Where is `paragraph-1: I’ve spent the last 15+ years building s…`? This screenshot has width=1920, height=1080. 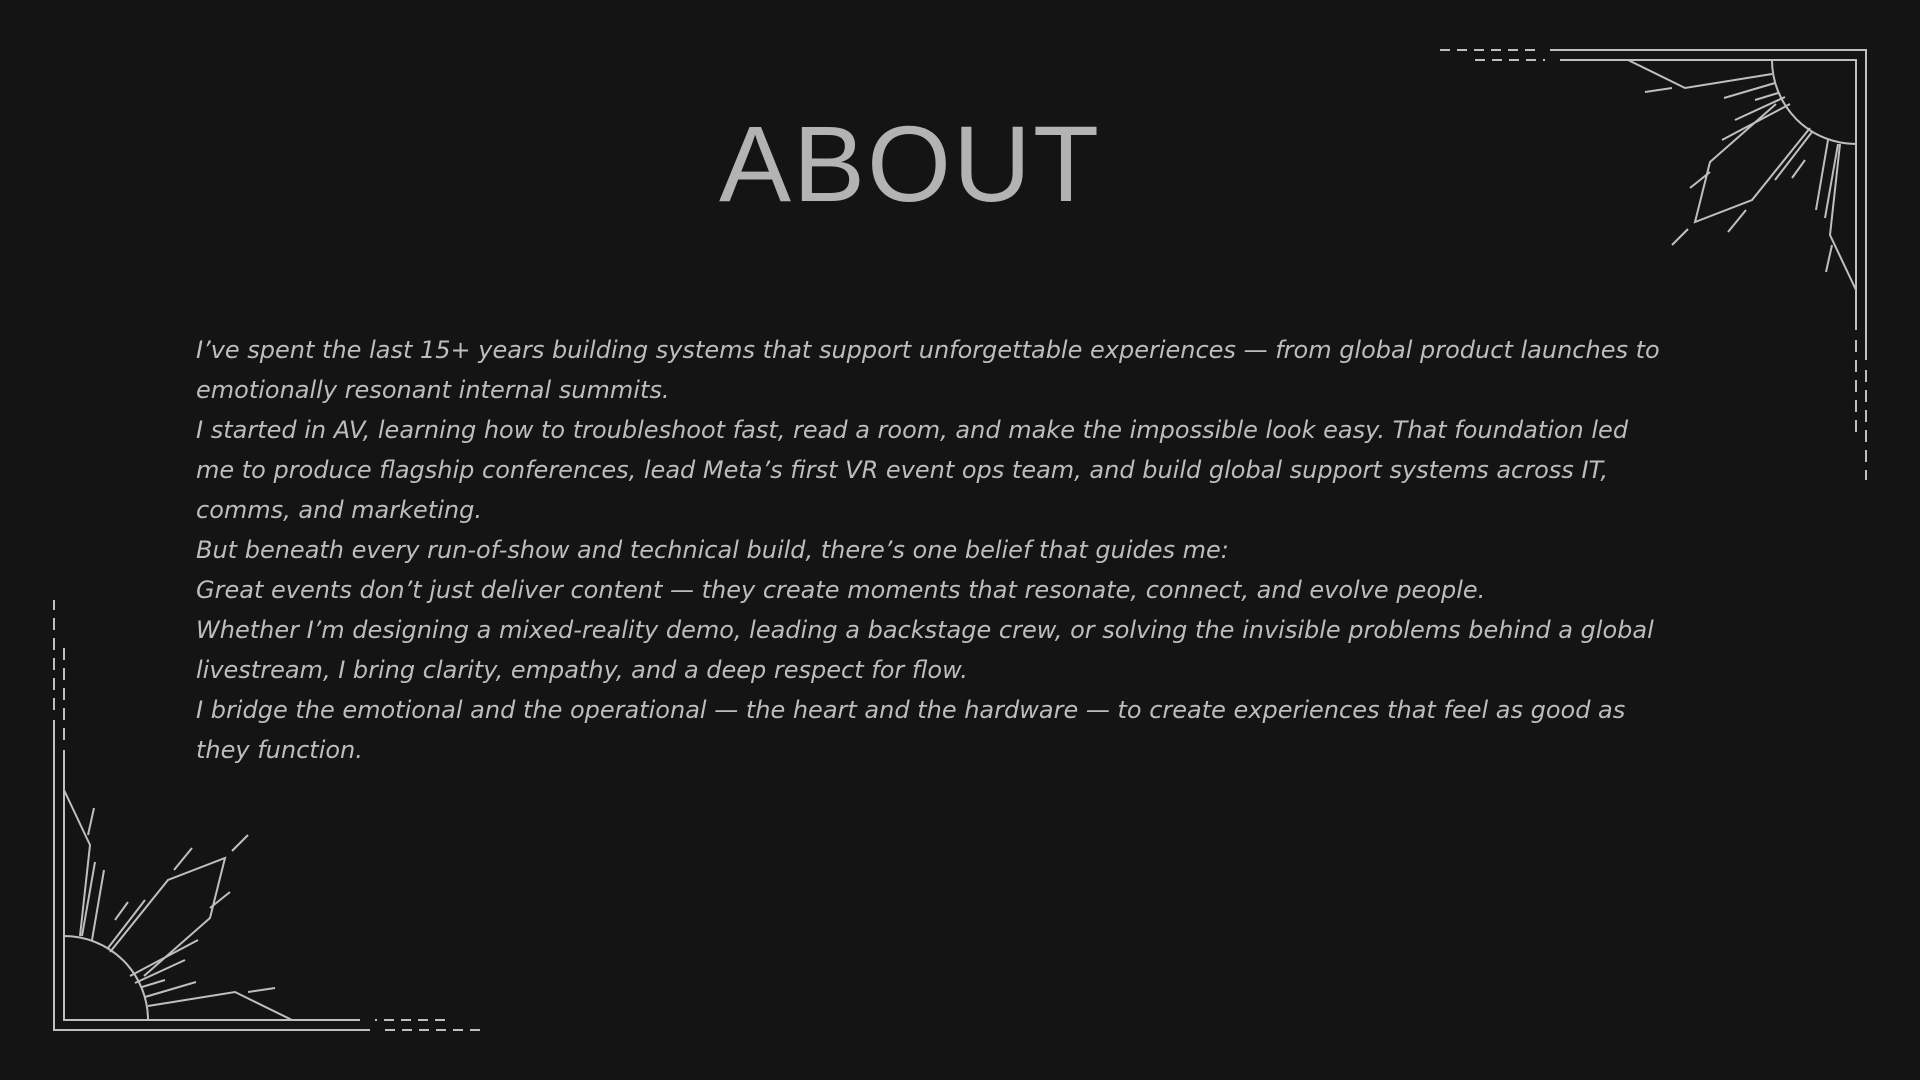 paragraph-1: I’ve spent the last 15+ years building s… is located at coordinates (928, 370).